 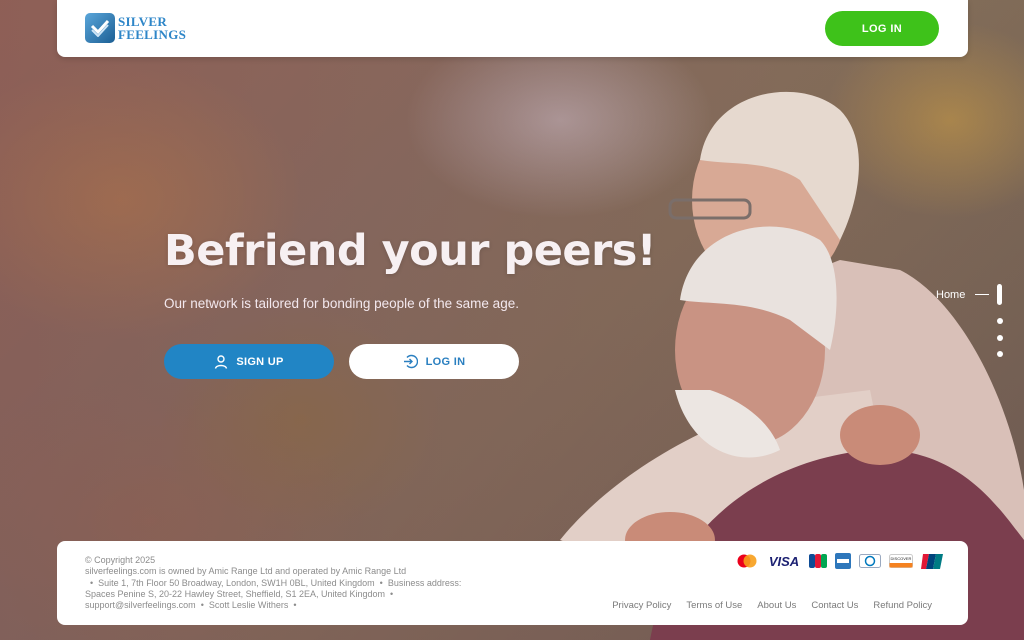 What do you see at coordinates (410, 251) in the screenshot?
I see `hero-title: Befriend your peers!` at bounding box center [410, 251].